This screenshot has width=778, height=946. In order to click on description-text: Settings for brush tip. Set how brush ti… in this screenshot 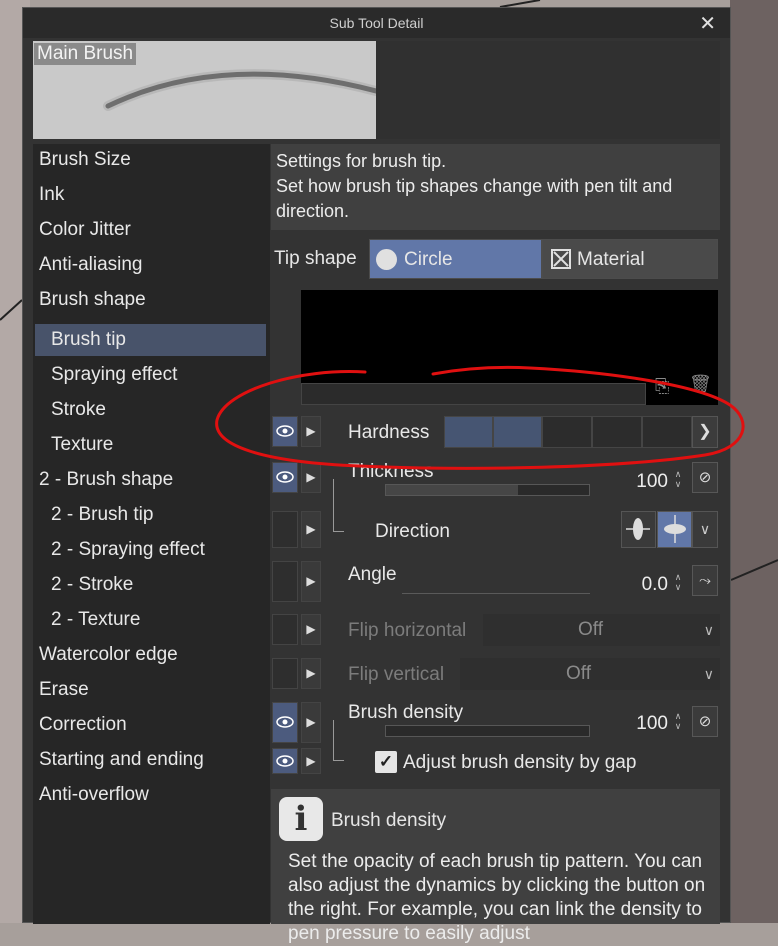, I will do `click(474, 186)`.